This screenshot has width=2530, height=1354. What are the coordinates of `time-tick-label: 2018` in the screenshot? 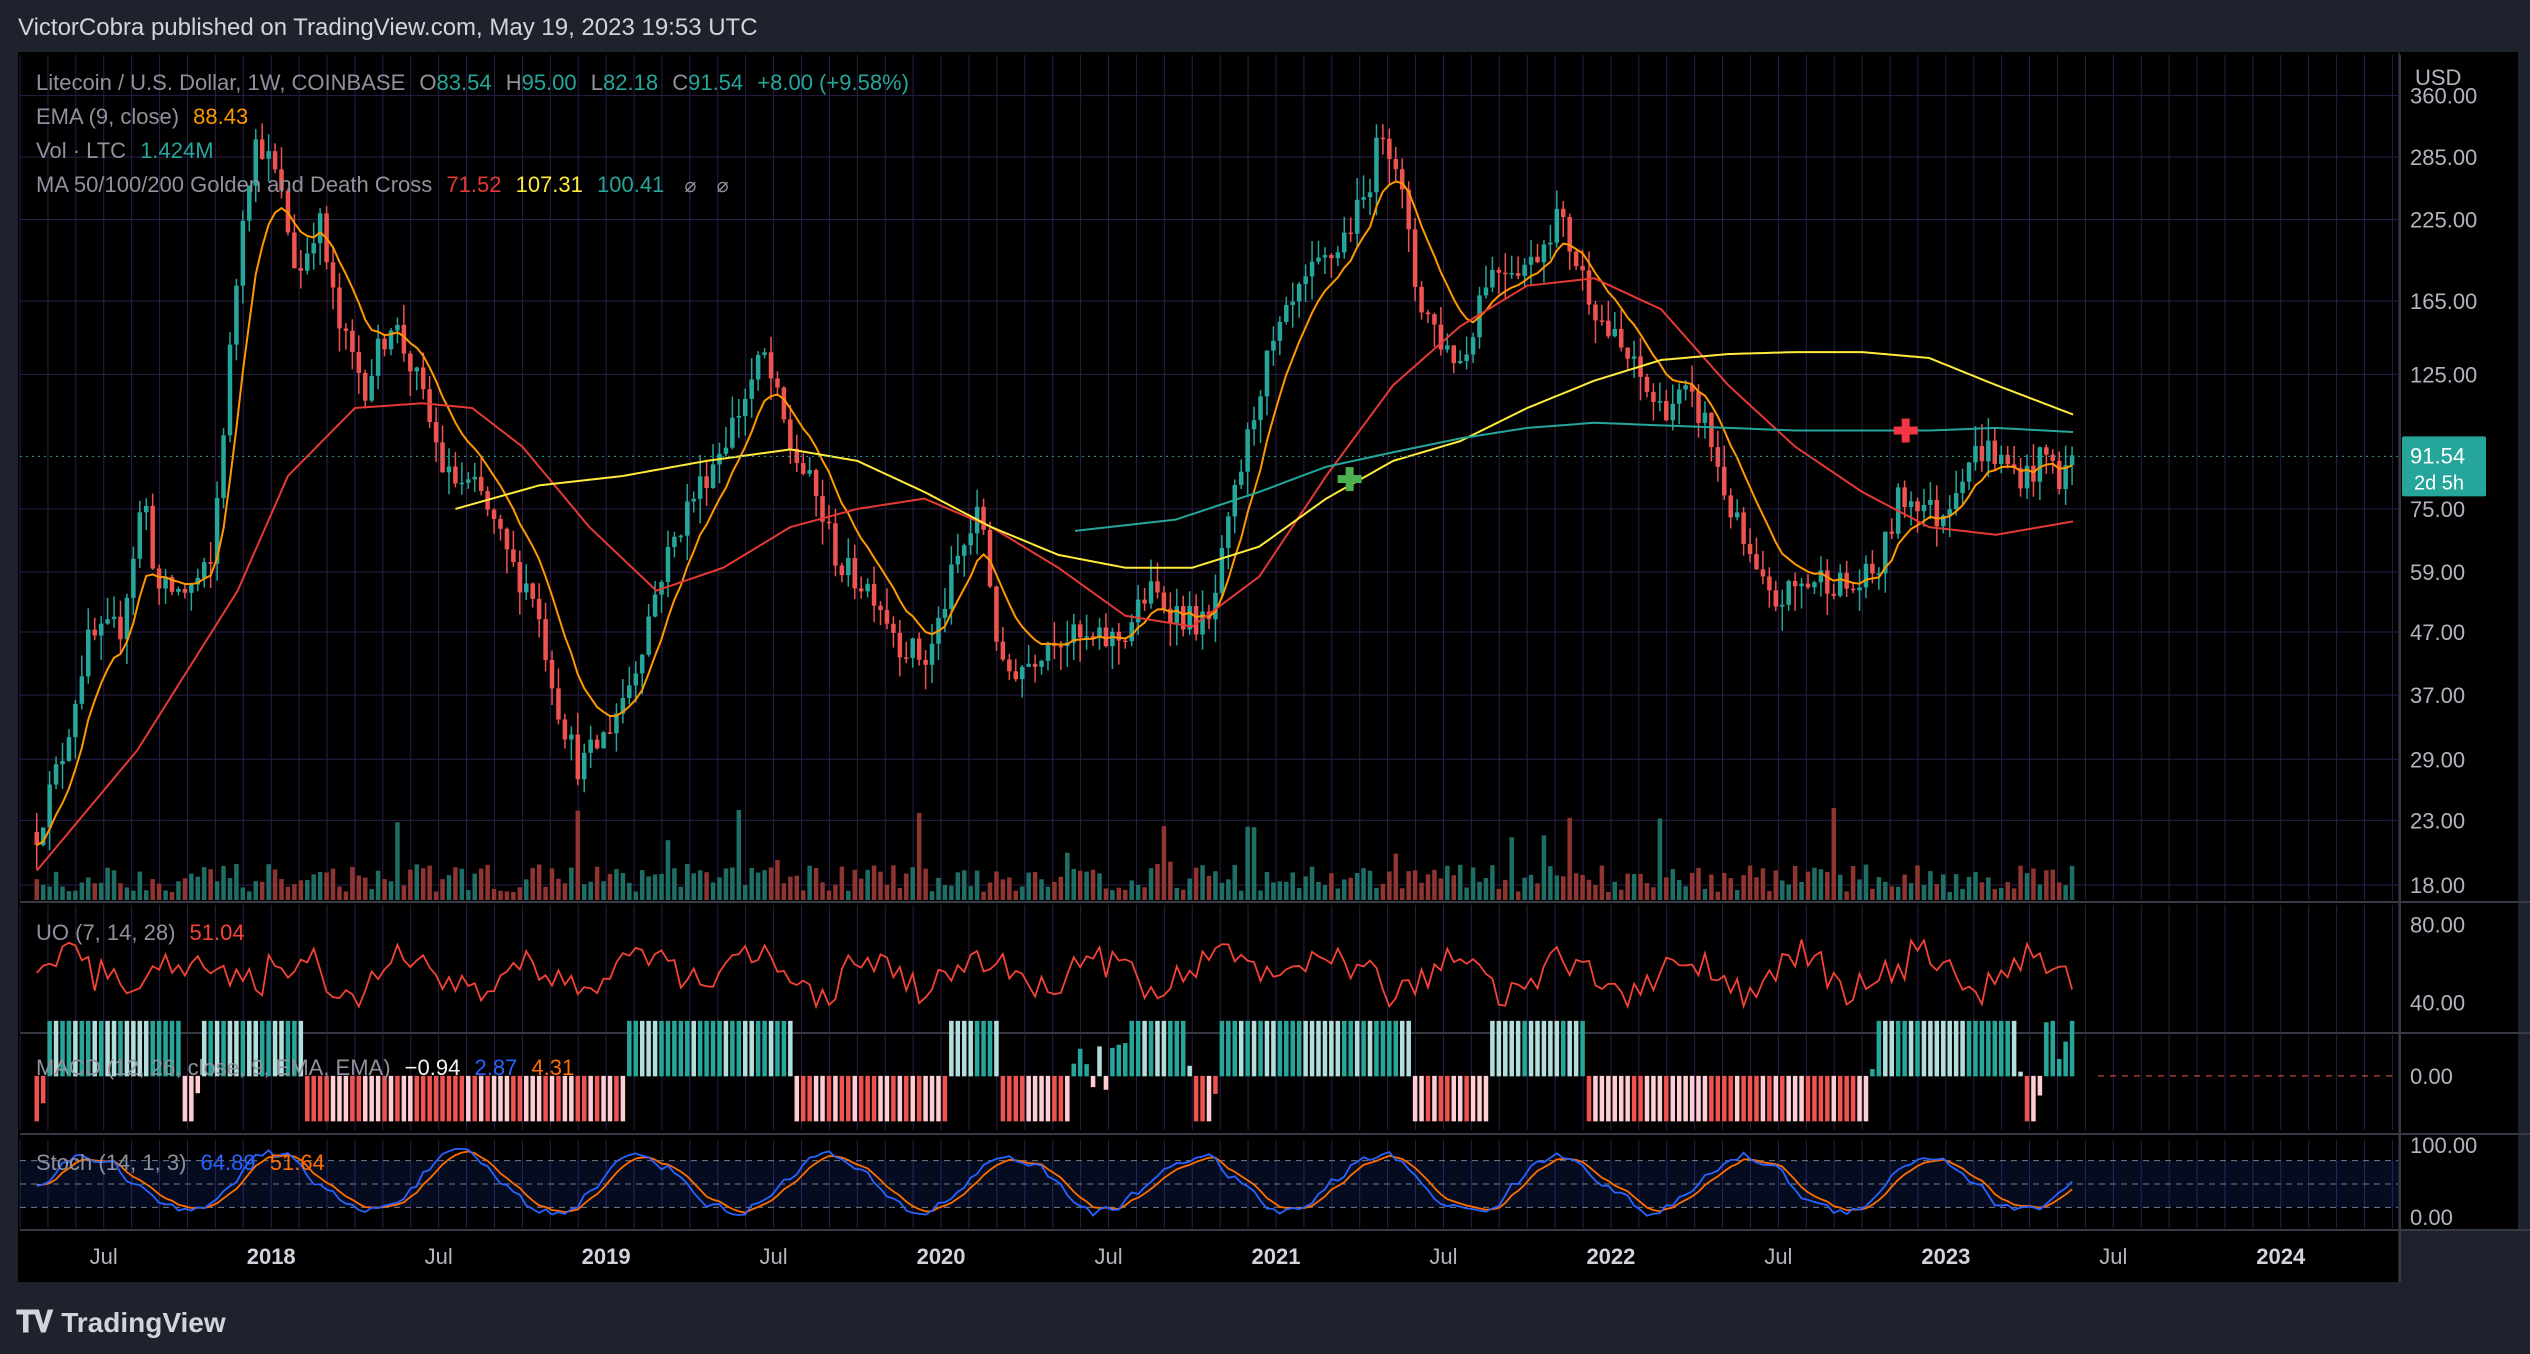 It's located at (271, 1256).